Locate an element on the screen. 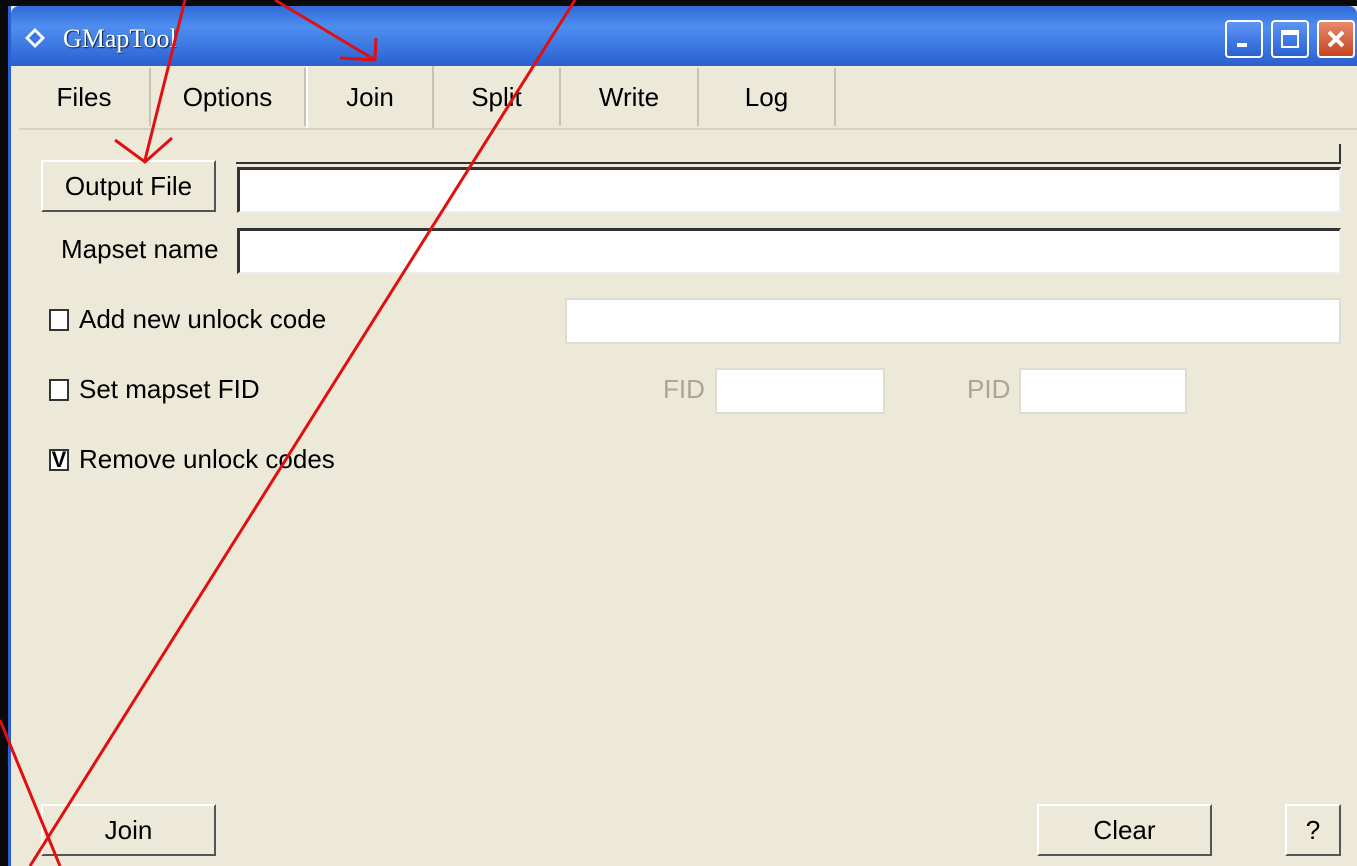 This screenshot has height=866, width=1357. tab-write: Write is located at coordinates (630, 97).